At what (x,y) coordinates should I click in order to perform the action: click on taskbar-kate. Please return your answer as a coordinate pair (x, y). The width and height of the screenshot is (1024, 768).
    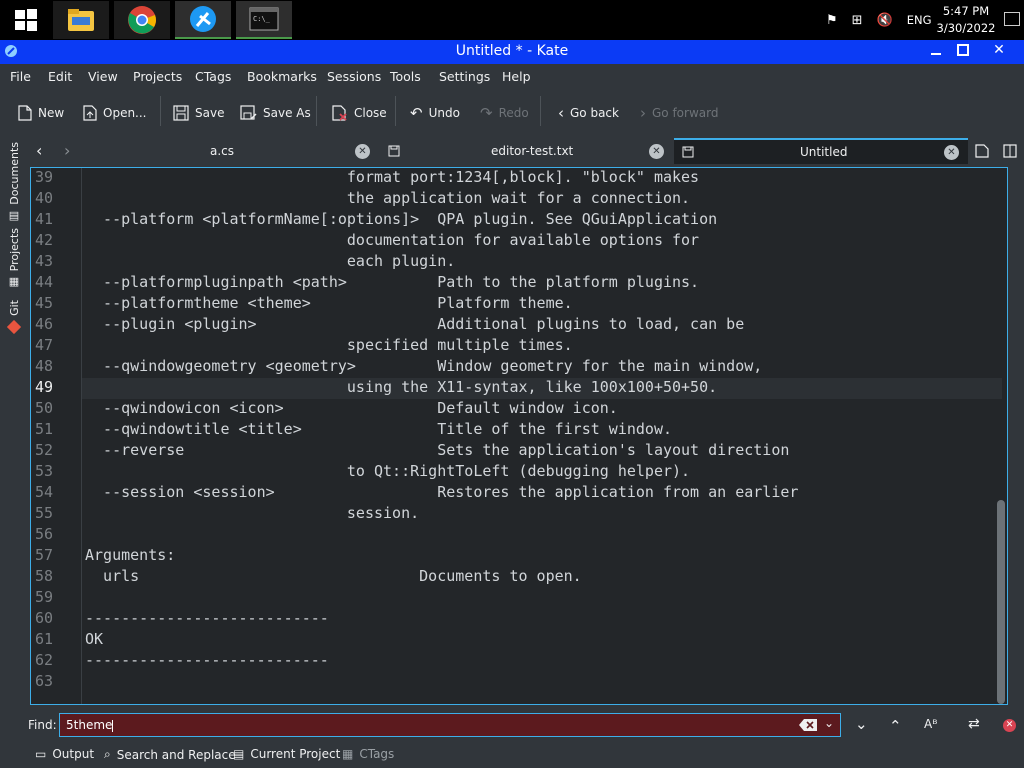
    Looking at the image, I should click on (203, 20).